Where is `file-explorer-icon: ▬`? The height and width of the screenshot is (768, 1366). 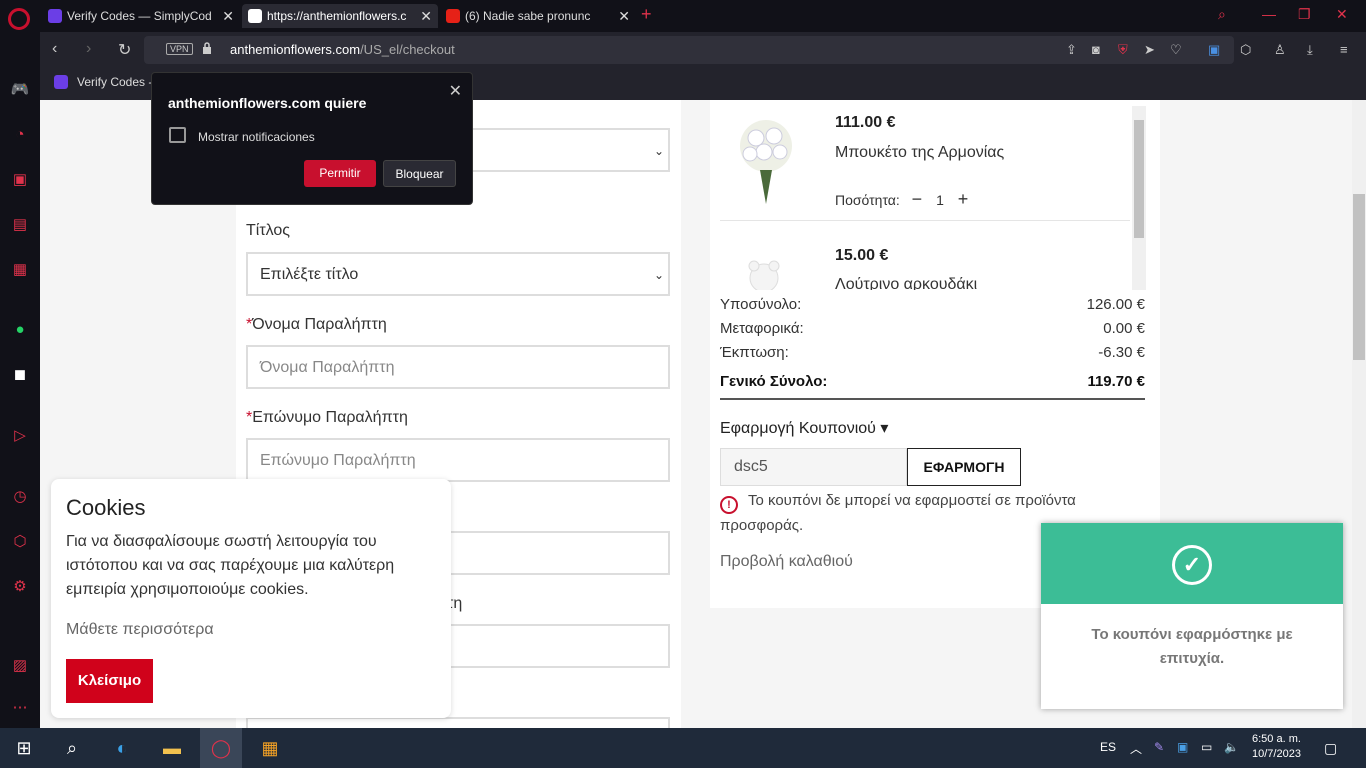
file-explorer-icon: ▬ is located at coordinates (172, 748).